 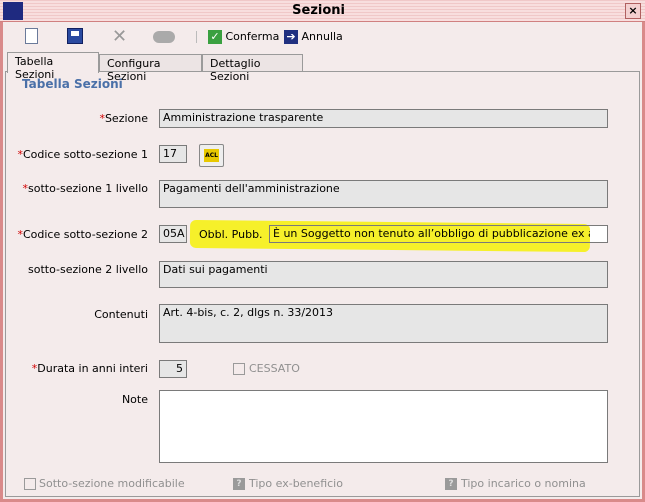 I want to click on codice1-label: *Codice sotto-sezione 1, so click(x=82, y=154).